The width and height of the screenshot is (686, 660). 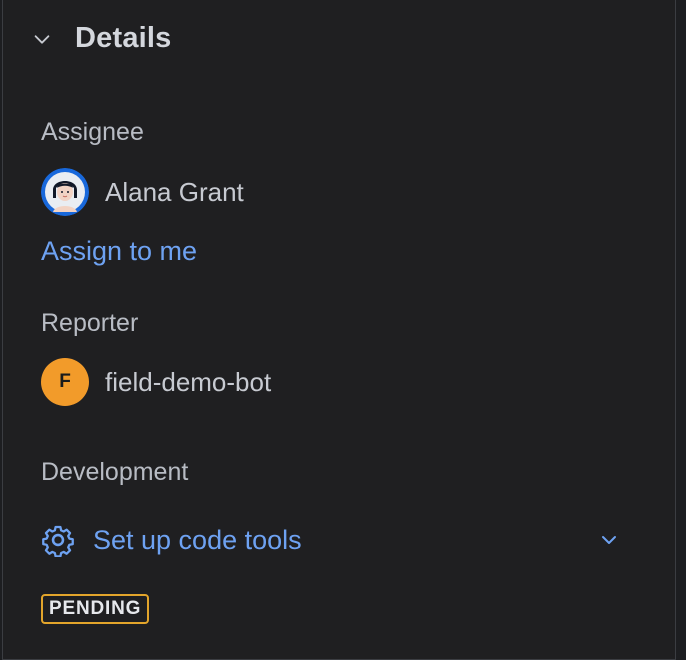 I want to click on details-header: Details, so click(x=101, y=38).